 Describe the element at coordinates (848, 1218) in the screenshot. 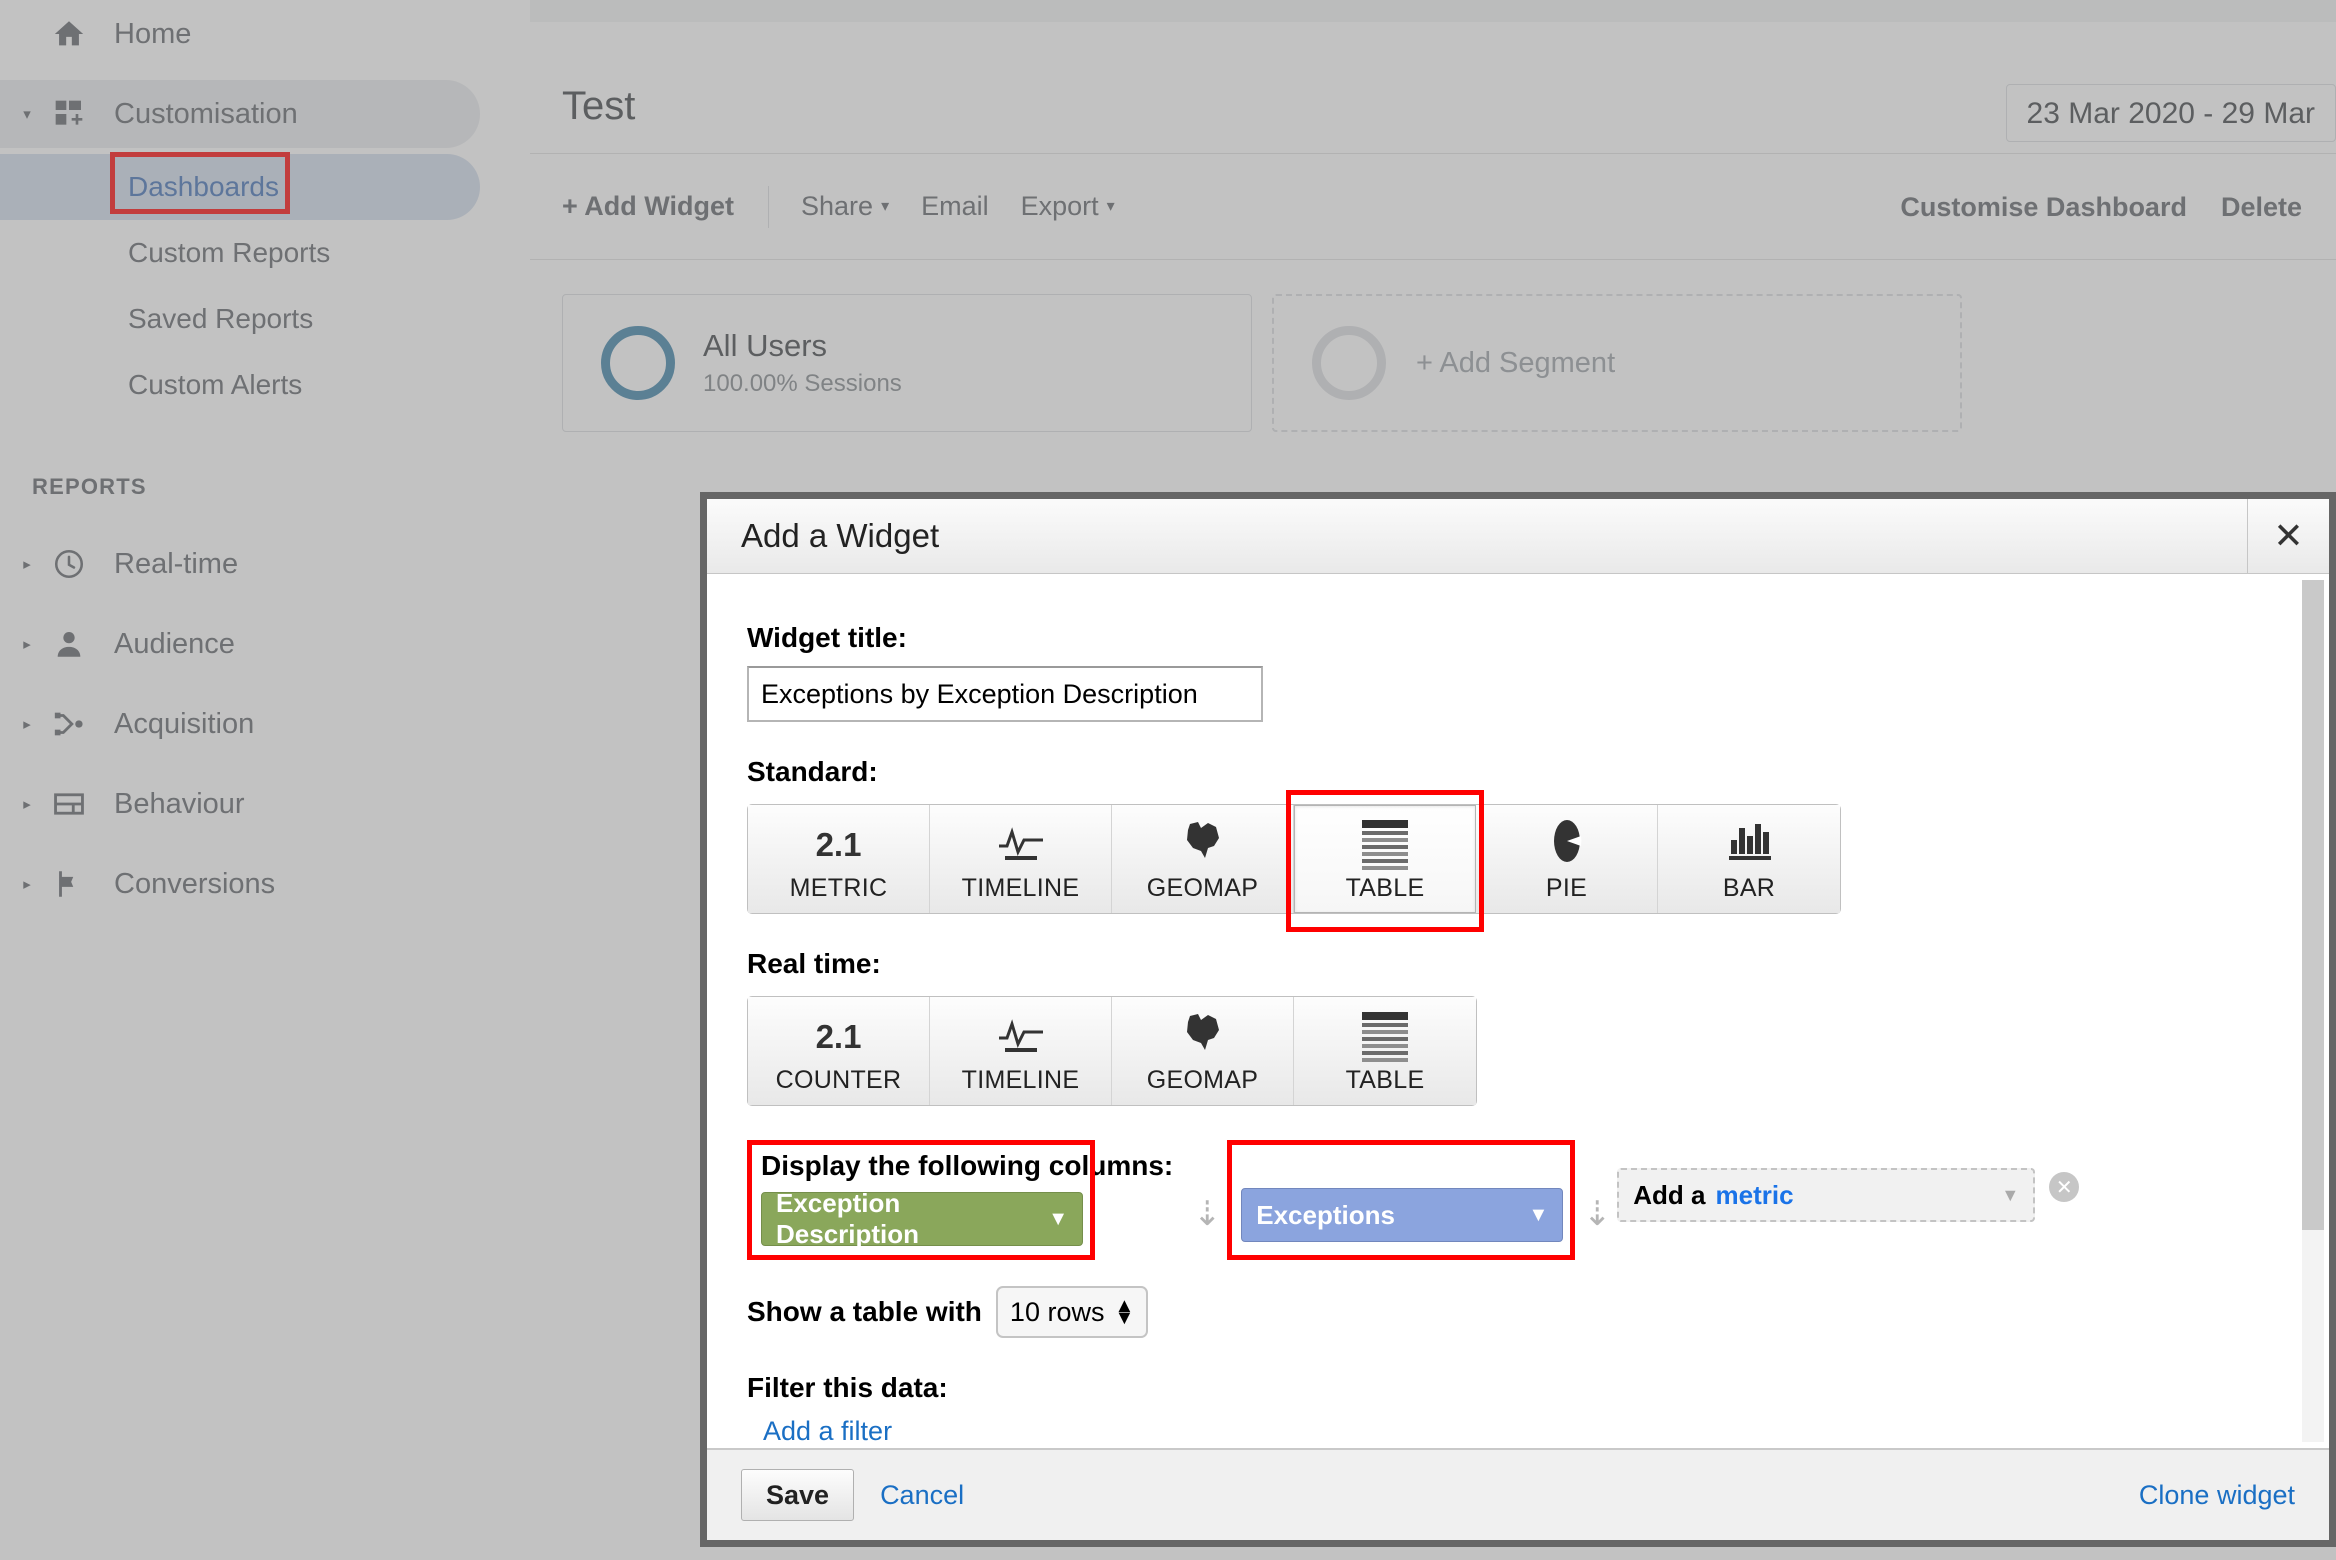

I see `dimension-dropdown-value: Exception Description` at that location.